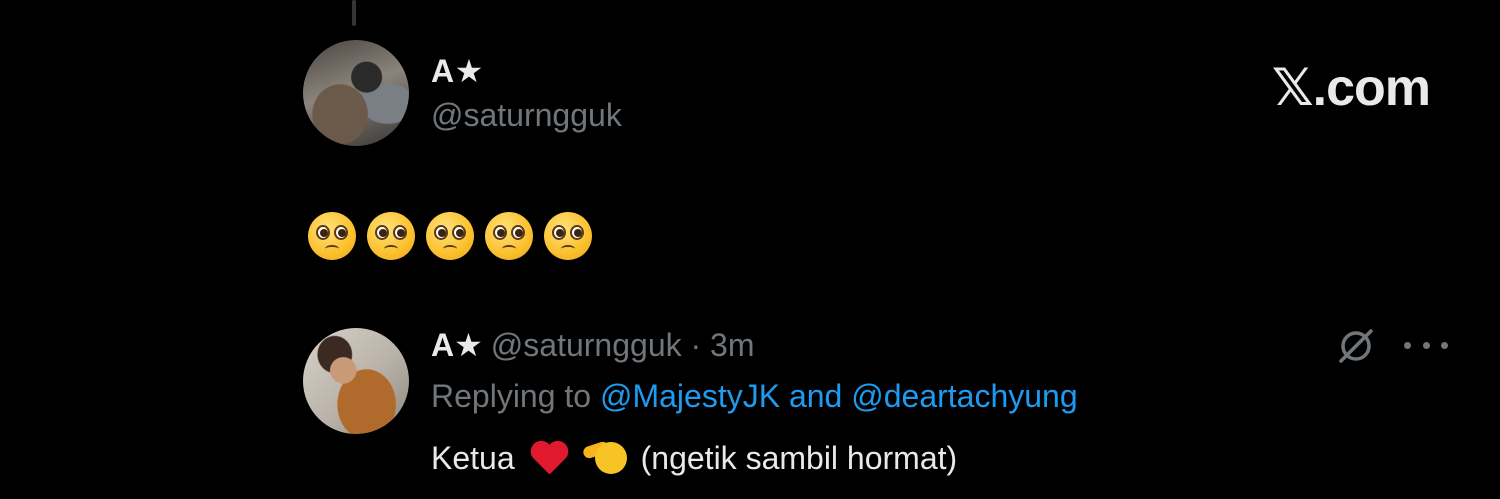  I want to click on reply-text-start: Ketua, so click(473, 457).